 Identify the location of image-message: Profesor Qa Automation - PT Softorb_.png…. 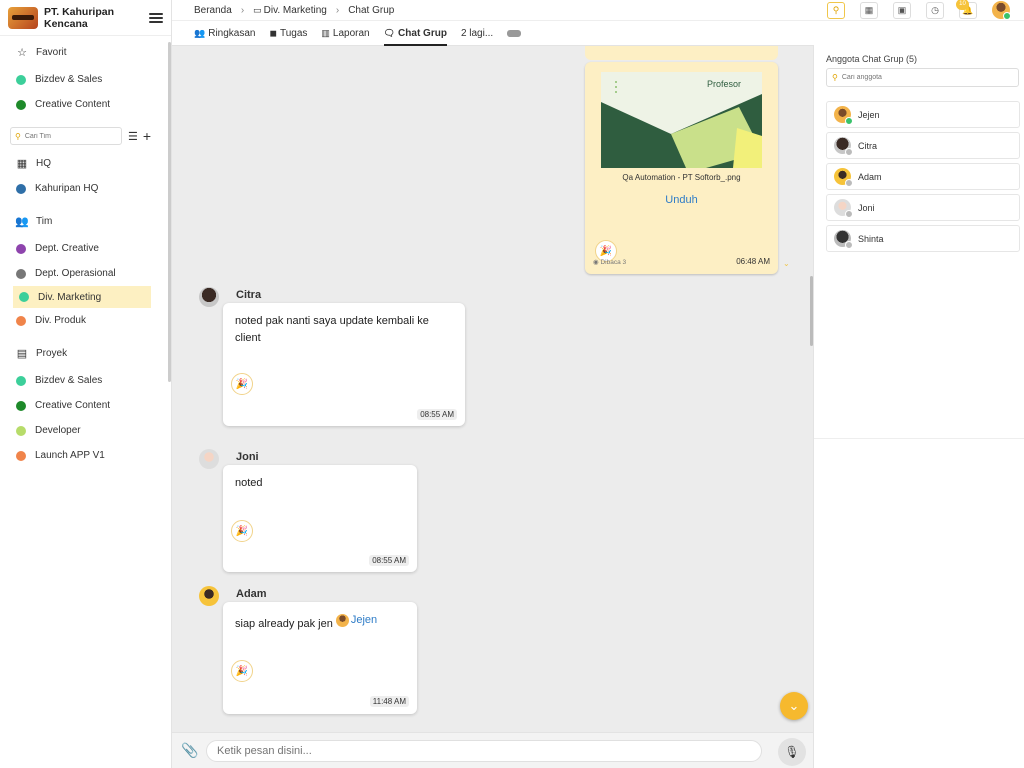
(681, 160).